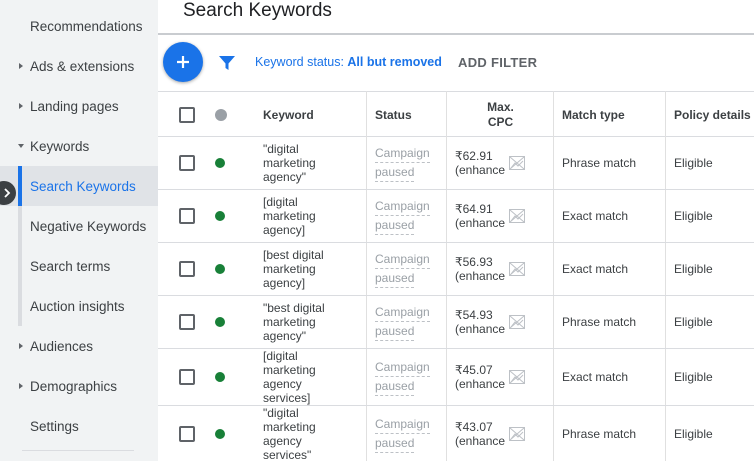  Describe the element at coordinates (20, 186) in the screenshot. I see `active-indicator` at that location.